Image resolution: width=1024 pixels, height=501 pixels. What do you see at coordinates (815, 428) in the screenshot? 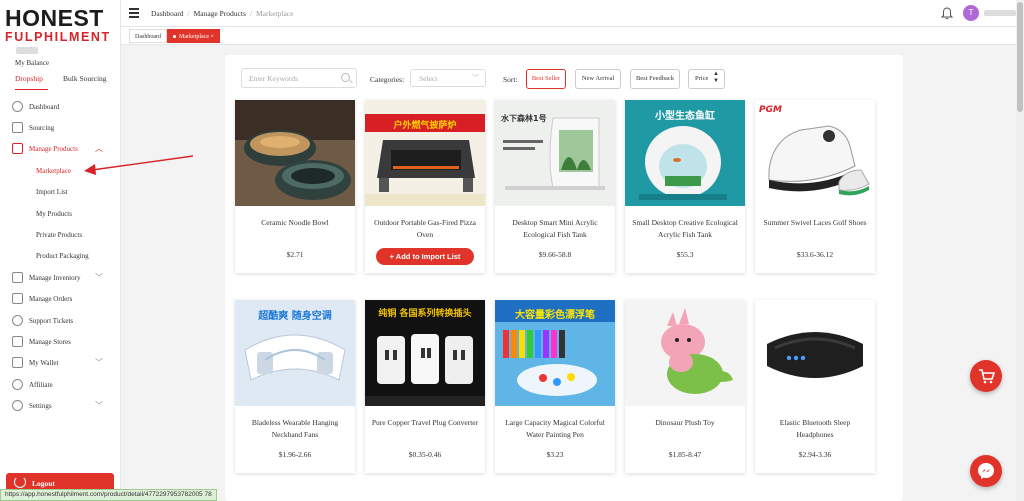
I see `product-name: Elastic Bluetooth Sleep Headphones` at bounding box center [815, 428].